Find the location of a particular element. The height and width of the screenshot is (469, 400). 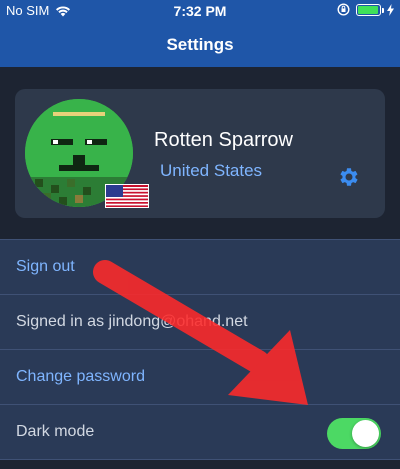

dark-mode-label: Dark mode is located at coordinates (55, 431).